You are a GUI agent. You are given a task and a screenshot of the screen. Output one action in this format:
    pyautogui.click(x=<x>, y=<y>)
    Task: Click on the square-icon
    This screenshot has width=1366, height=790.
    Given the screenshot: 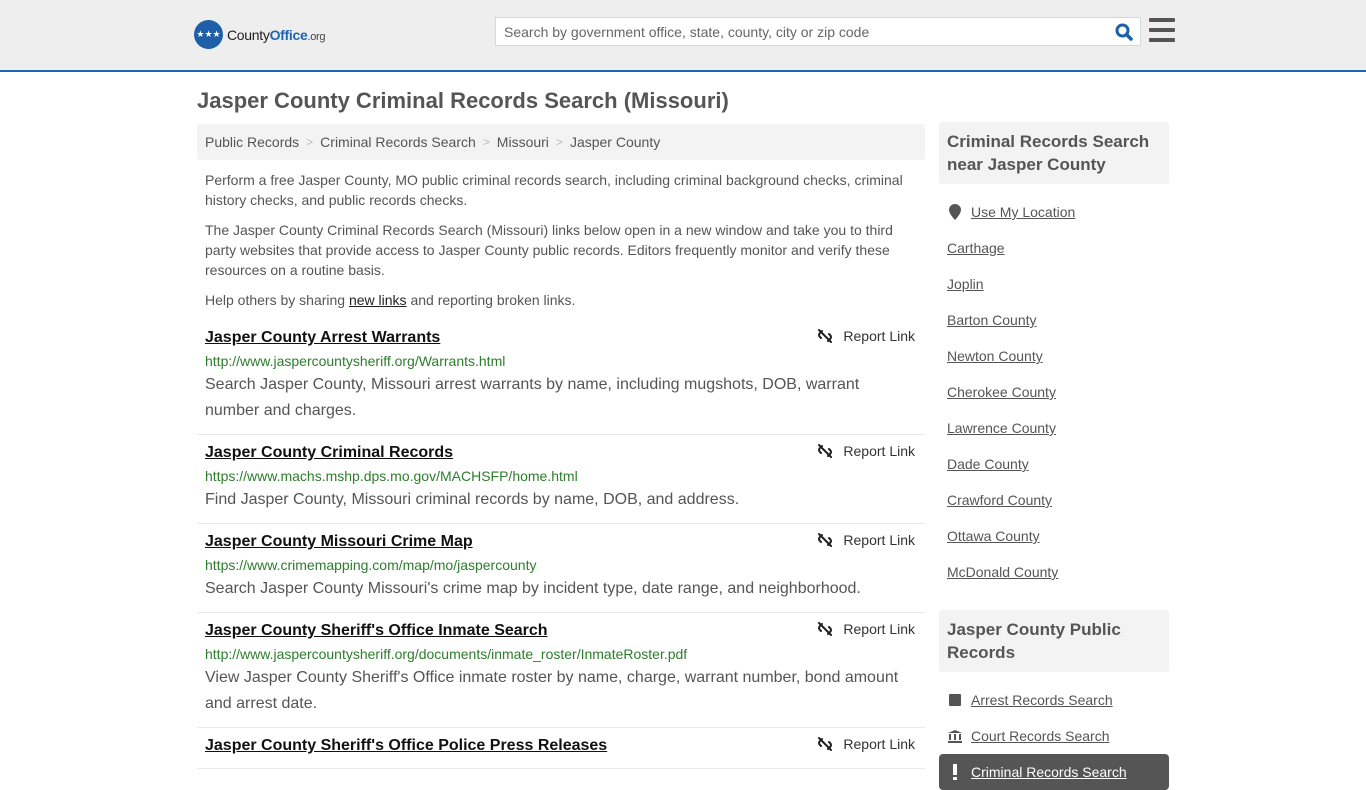 What is the action you would take?
    pyautogui.click(x=955, y=700)
    